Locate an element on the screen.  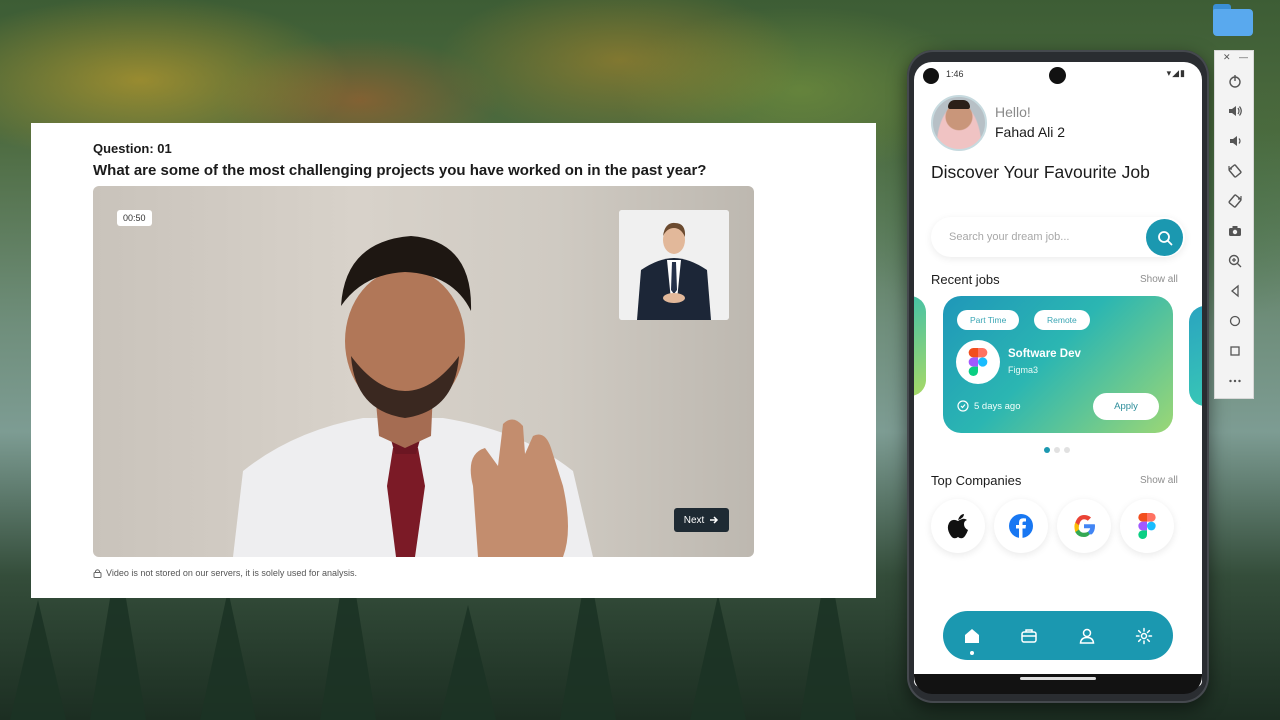
emulator-rotate-right-button is located at coordinates (1235, 201).